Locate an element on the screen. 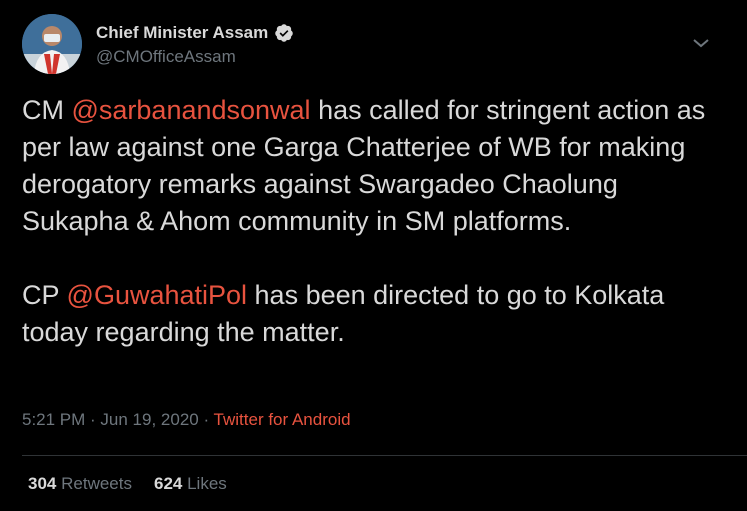 Image resolution: width=747 pixels, height=511 pixels. chevron-down-icon is located at coordinates (701, 42).